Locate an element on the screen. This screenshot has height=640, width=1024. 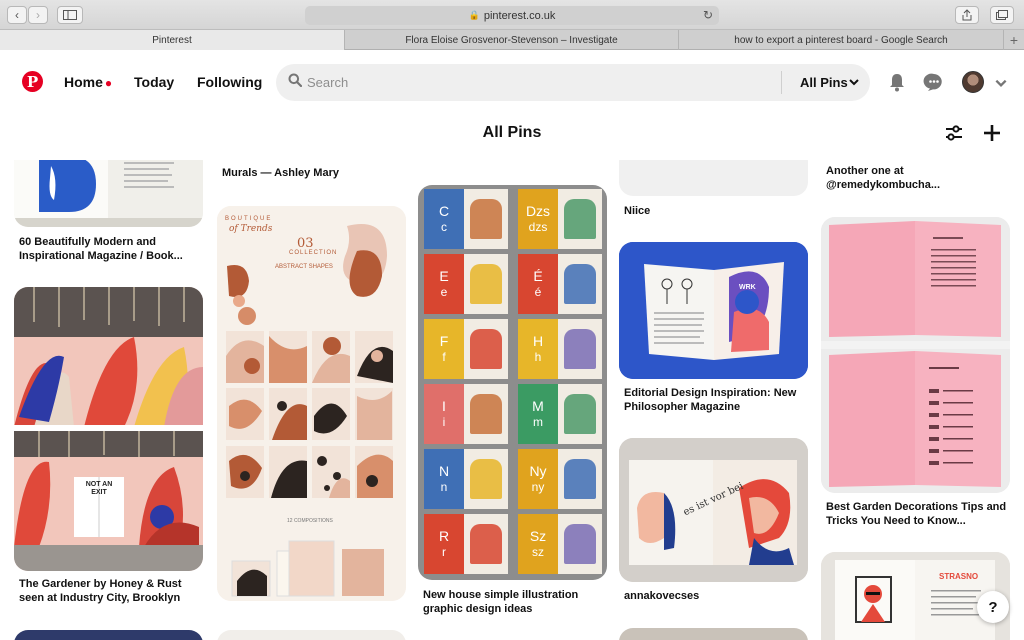
pin-overlay-text: BOUTIQUE is located at coordinates (249, 219).